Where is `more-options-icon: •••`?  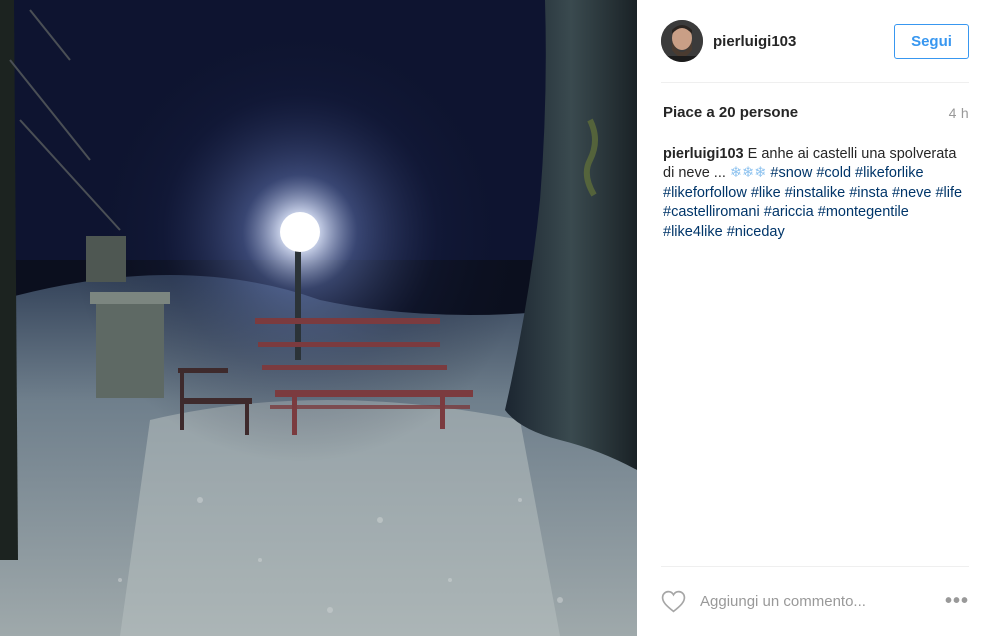 more-options-icon: ••• is located at coordinates (957, 601).